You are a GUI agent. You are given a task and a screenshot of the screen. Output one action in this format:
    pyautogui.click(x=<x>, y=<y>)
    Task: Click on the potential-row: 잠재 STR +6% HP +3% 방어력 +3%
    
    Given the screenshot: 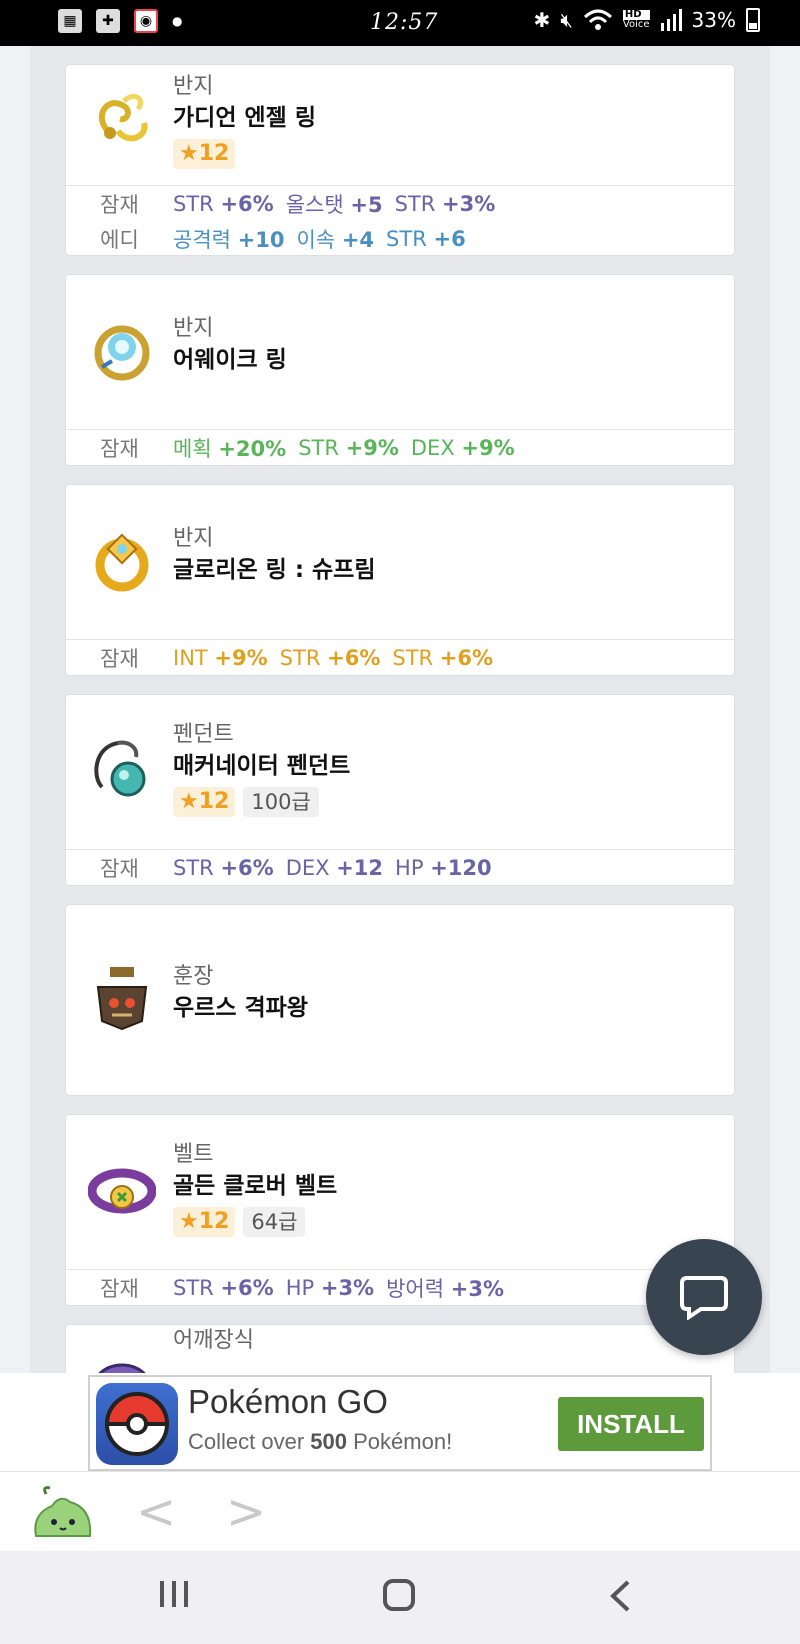 What is the action you would take?
    pyautogui.click(x=400, y=1287)
    